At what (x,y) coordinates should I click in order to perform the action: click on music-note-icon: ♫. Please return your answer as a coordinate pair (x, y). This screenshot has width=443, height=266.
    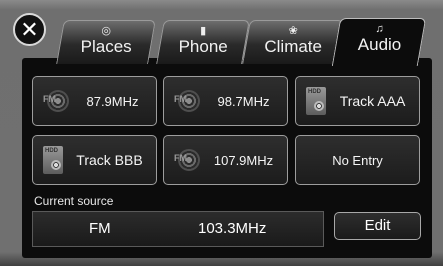
    Looking at the image, I should click on (379, 29).